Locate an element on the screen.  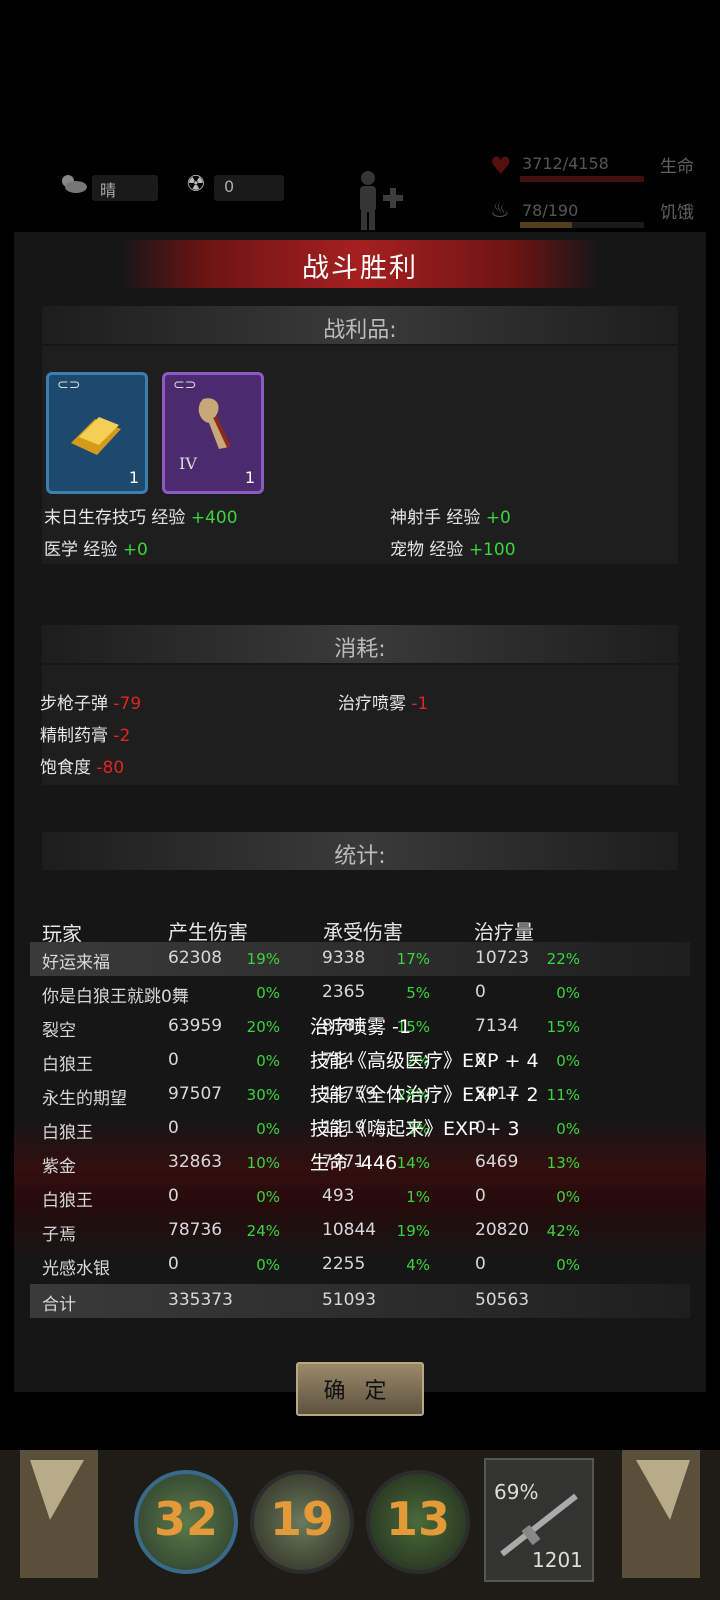
heart-icon: ♥ is located at coordinates (501, 166).